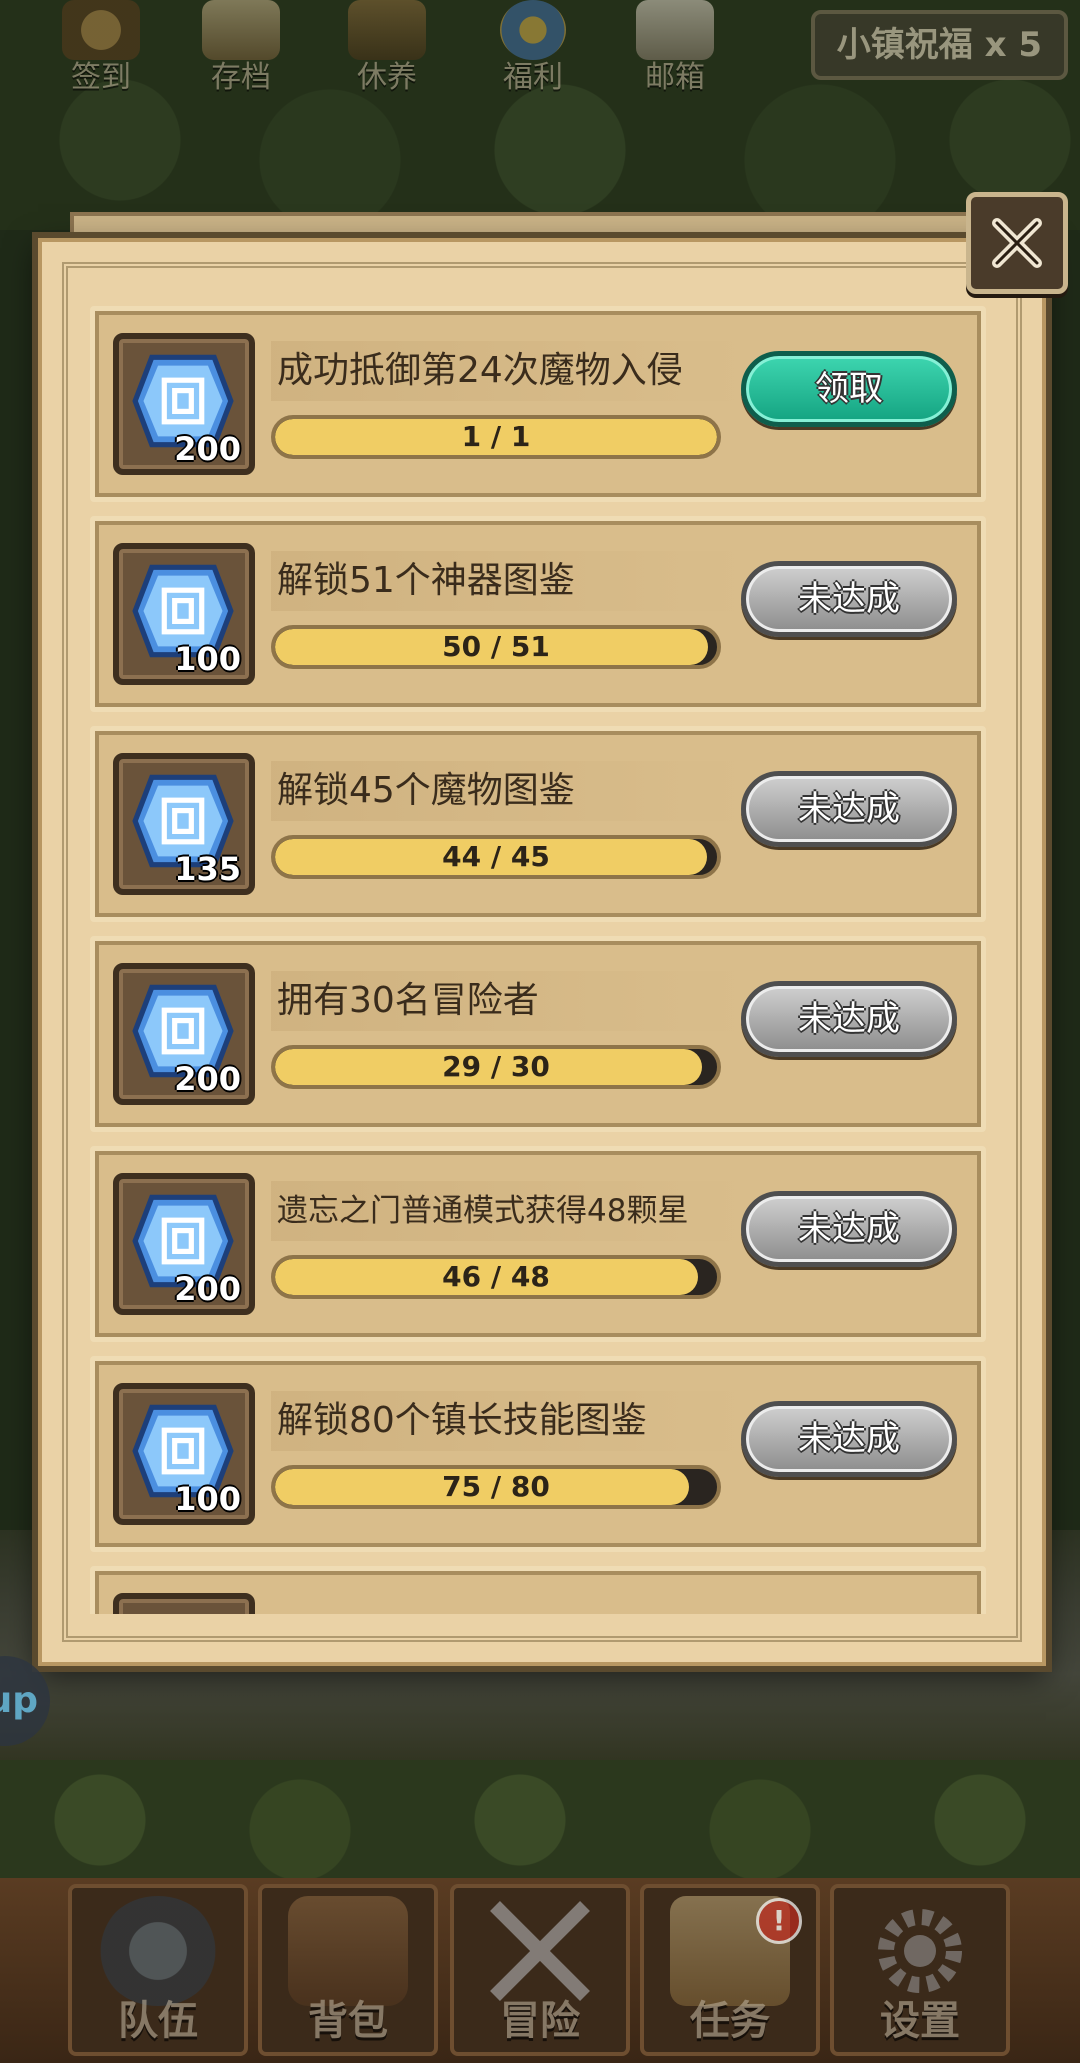 This screenshot has width=1080, height=2063. Describe the element at coordinates (538, 1590) in the screenshot. I see `achievement-row-partial` at that location.